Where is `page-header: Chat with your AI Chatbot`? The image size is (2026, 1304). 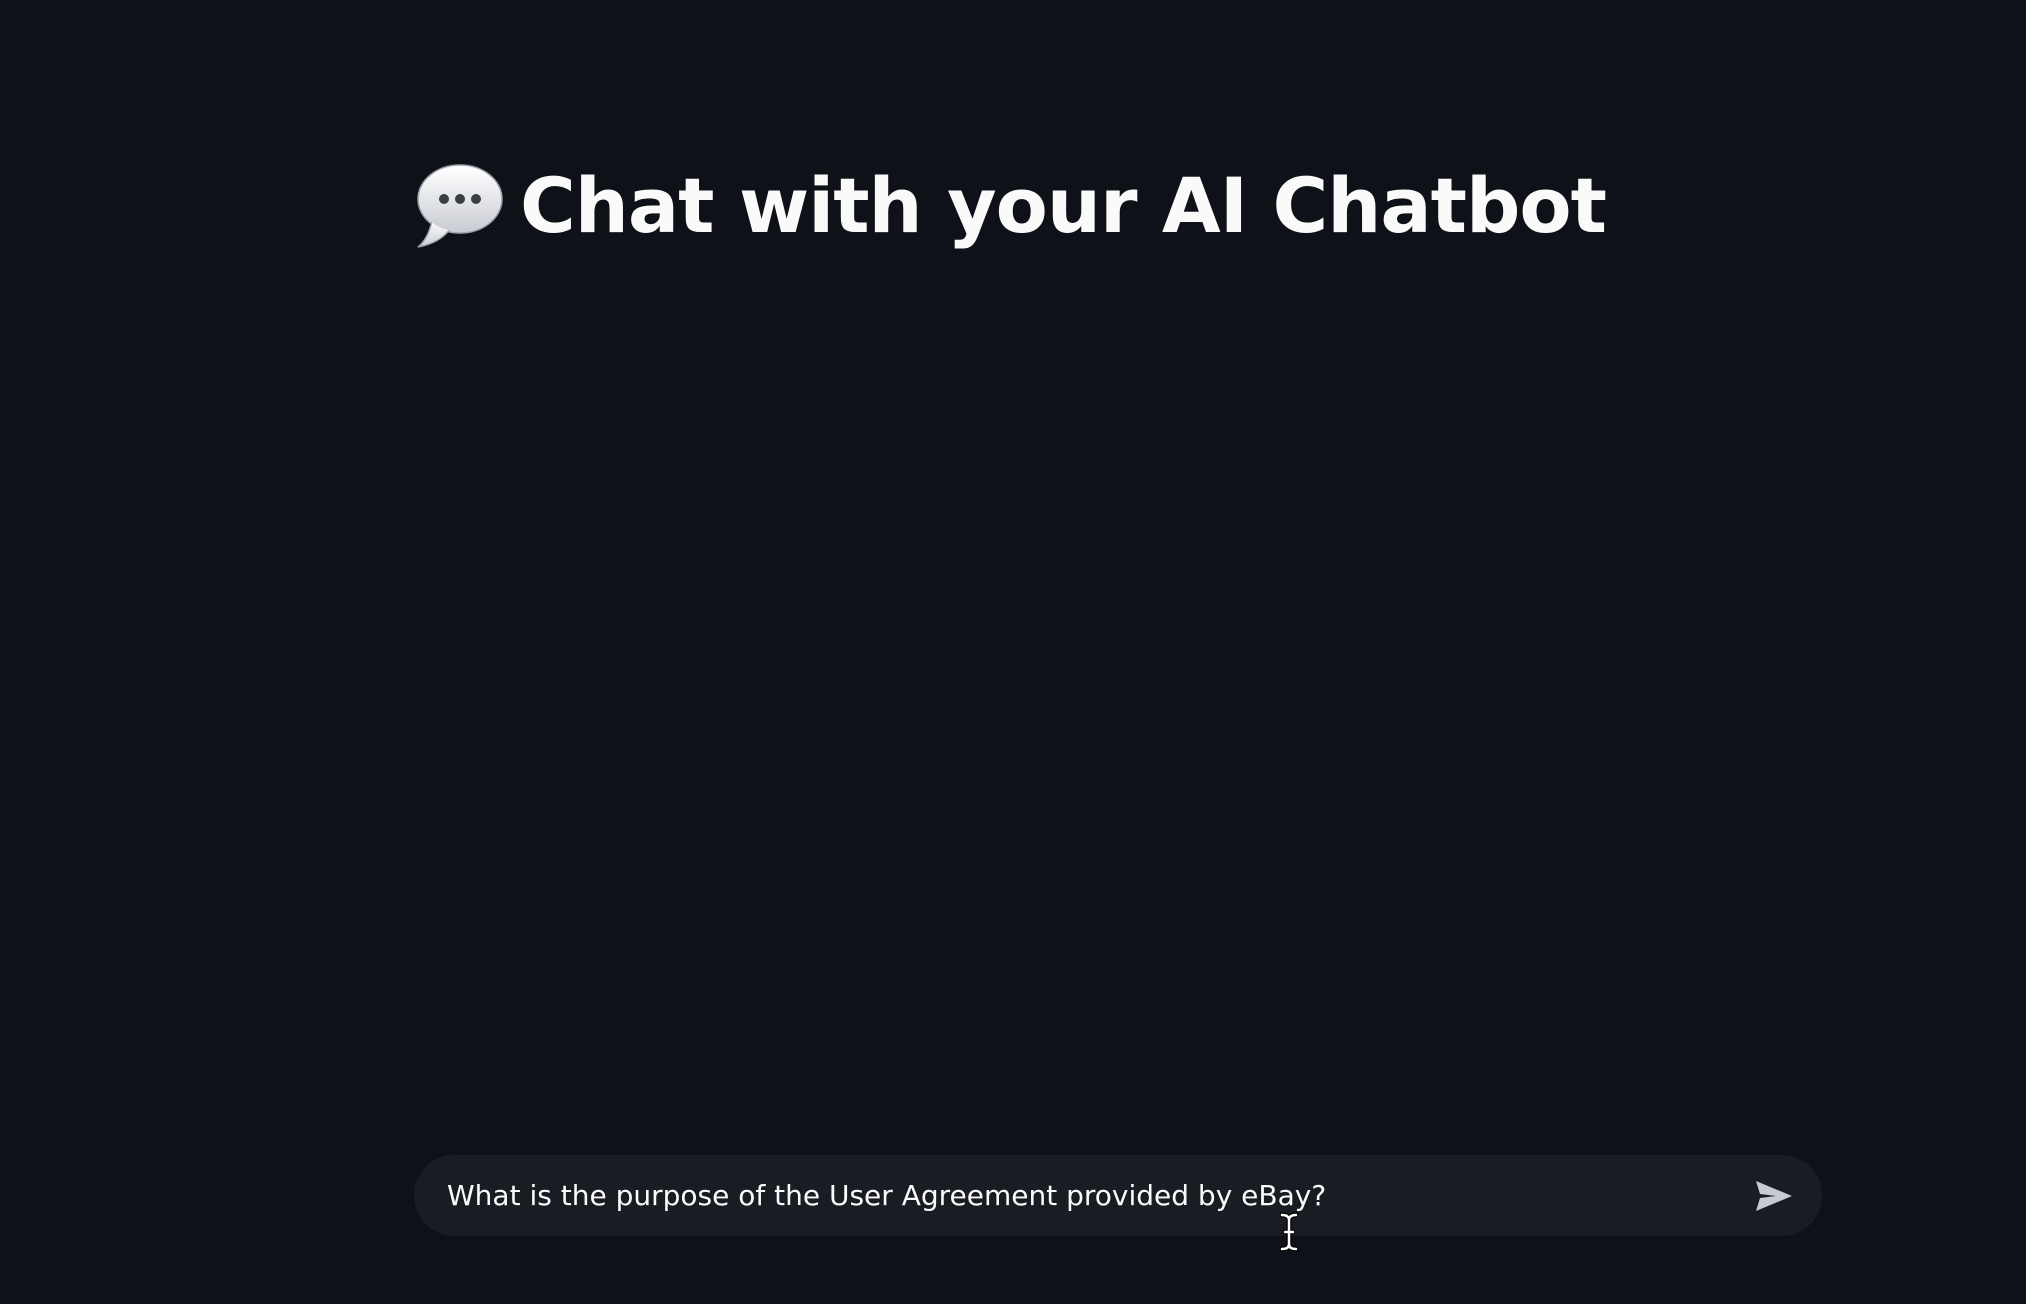 page-header: Chat with your AI Chatbot is located at coordinates (1118, 206).